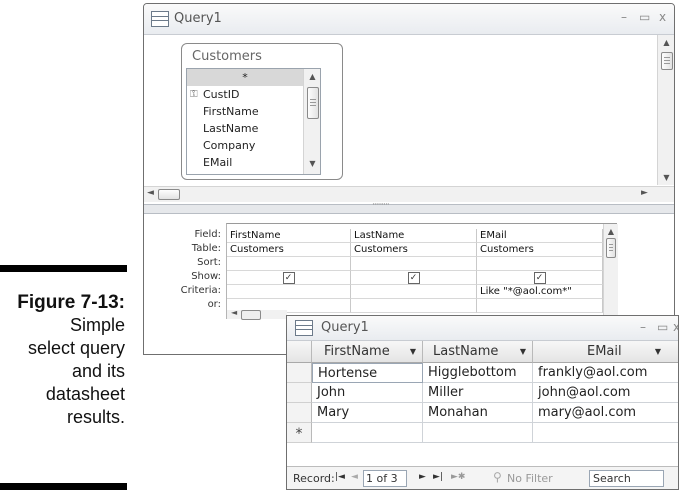 This screenshot has width=679, height=490. Describe the element at coordinates (231, 111) in the screenshot. I see `field-label: FirstName` at that location.